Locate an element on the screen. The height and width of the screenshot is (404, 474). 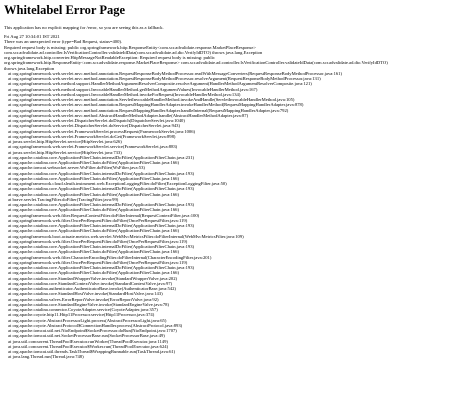
page-title: Whitelabel Error Page is located at coordinates (65, 10).